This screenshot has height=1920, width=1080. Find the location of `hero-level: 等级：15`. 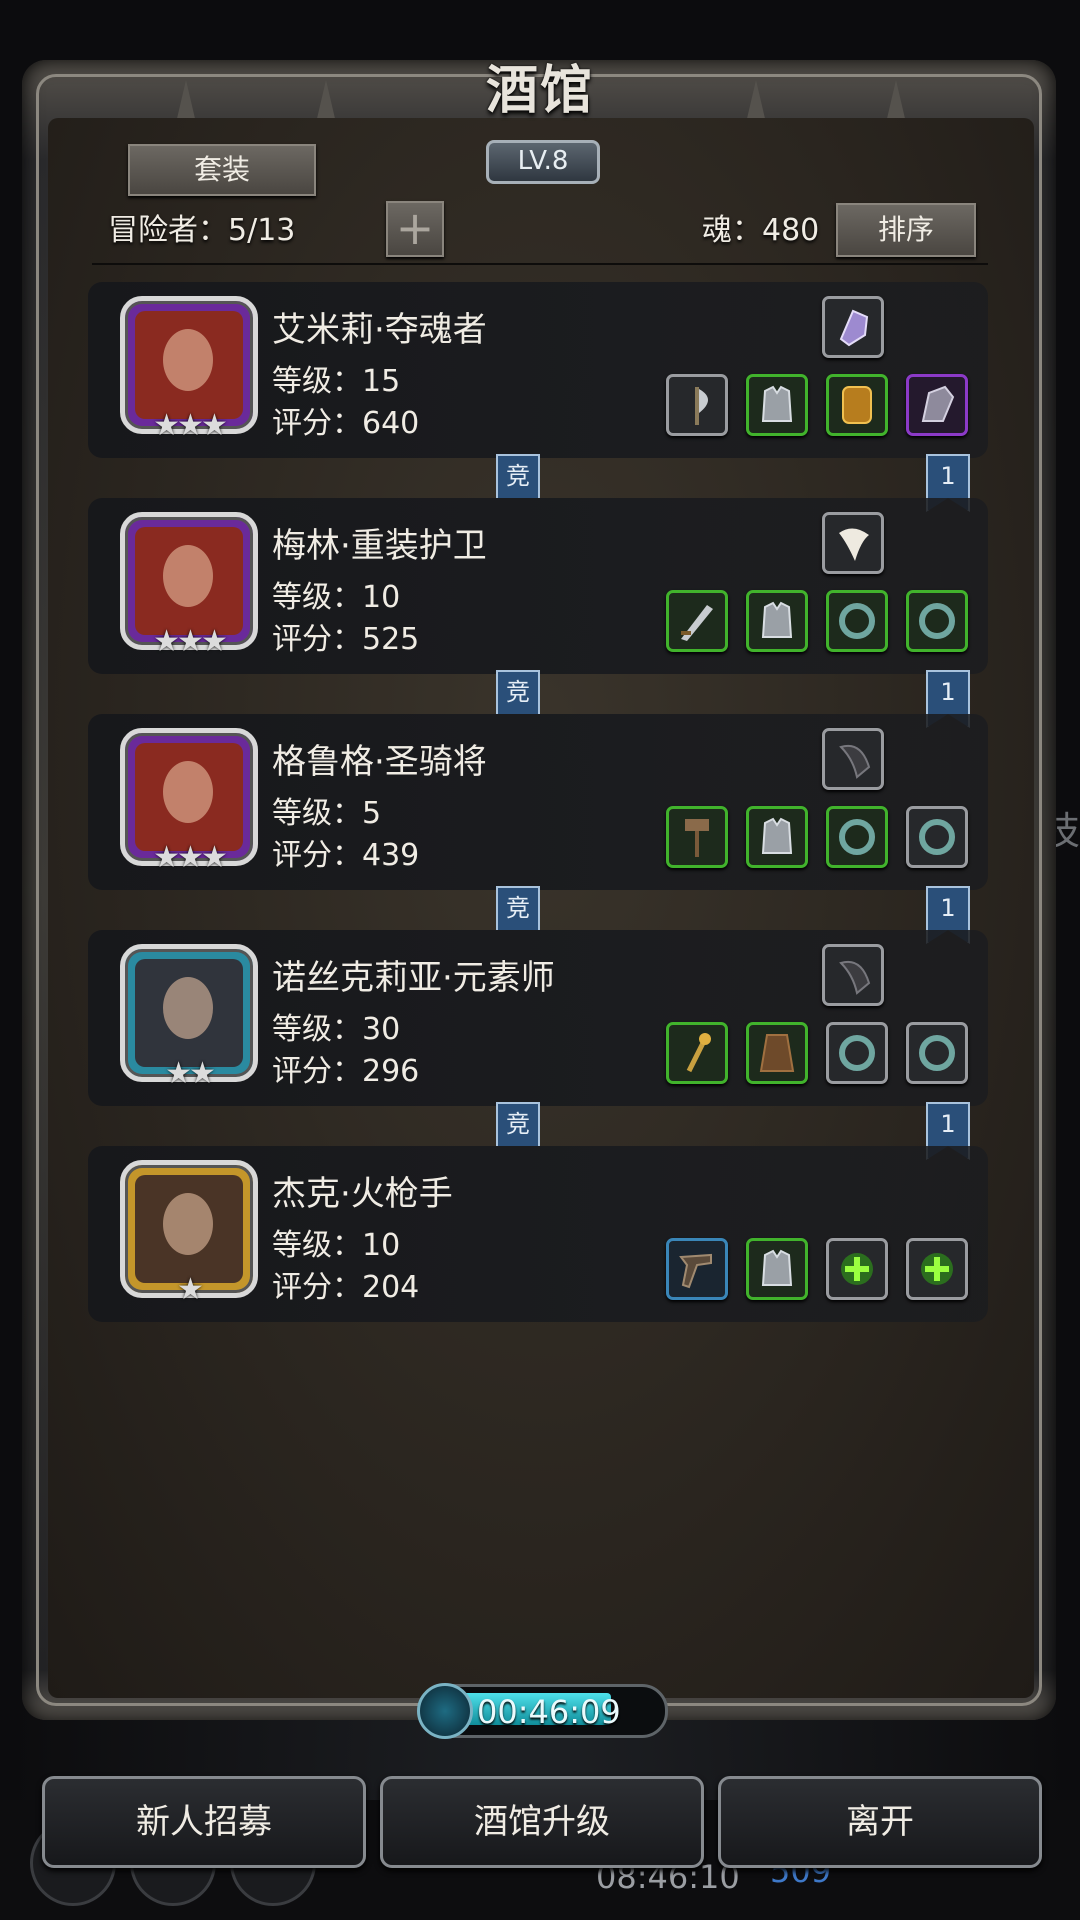

hero-level: 等级：15 is located at coordinates (336, 381).